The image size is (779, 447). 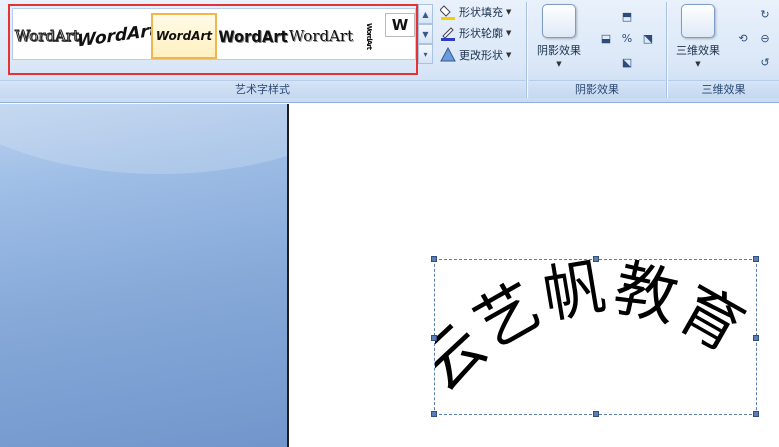 I want to click on change-shape-button: 更改形状 ▼, so click(x=475, y=55).